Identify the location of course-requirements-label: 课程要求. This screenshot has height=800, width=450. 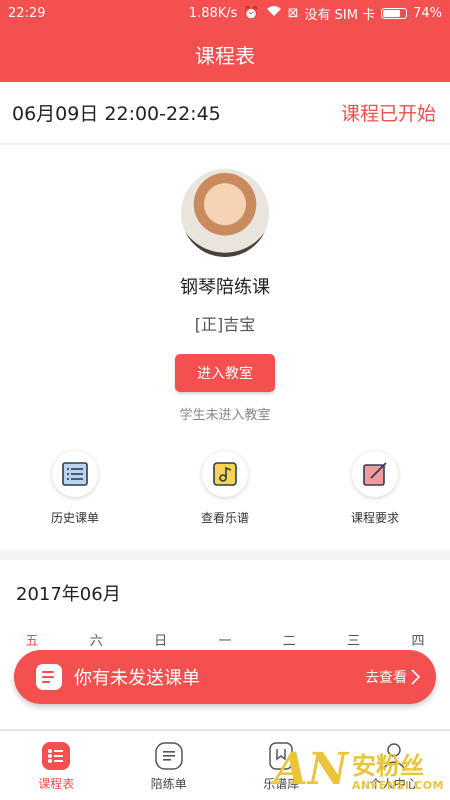
(374, 518).